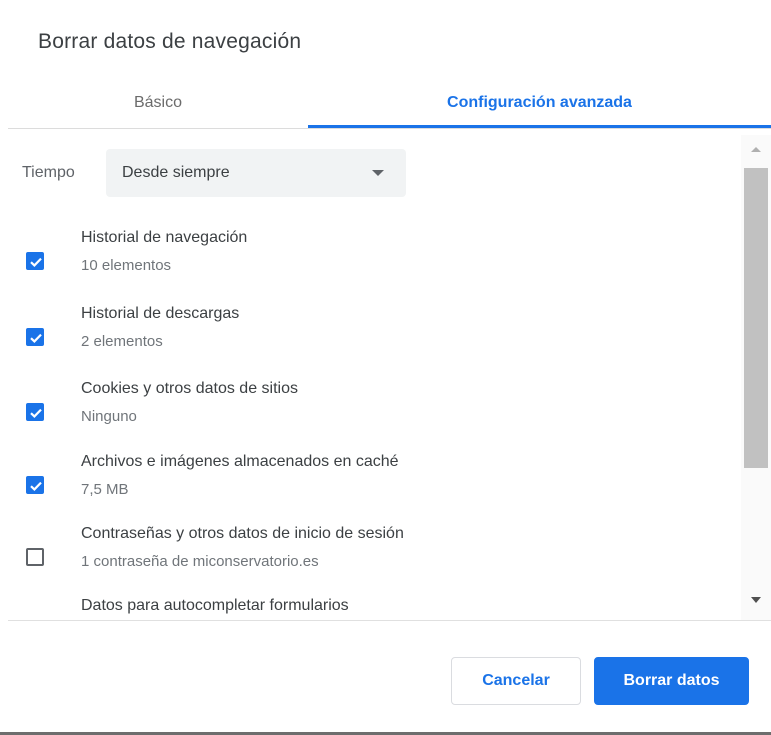  I want to click on item-title: Archivos e imágenes almacenados en caché, so click(240, 461).